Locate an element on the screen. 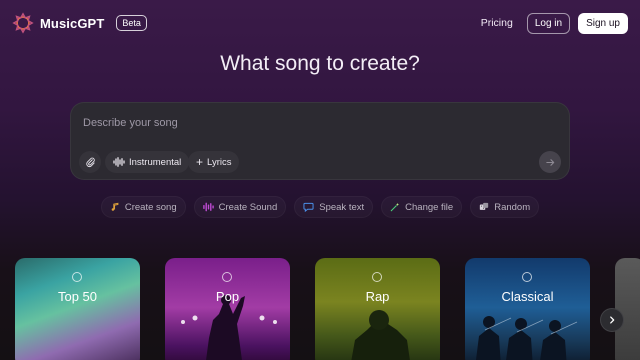 This screenshot has width=640, height=360. brand-name: MusicGPT is located at coordinates (72, 23).